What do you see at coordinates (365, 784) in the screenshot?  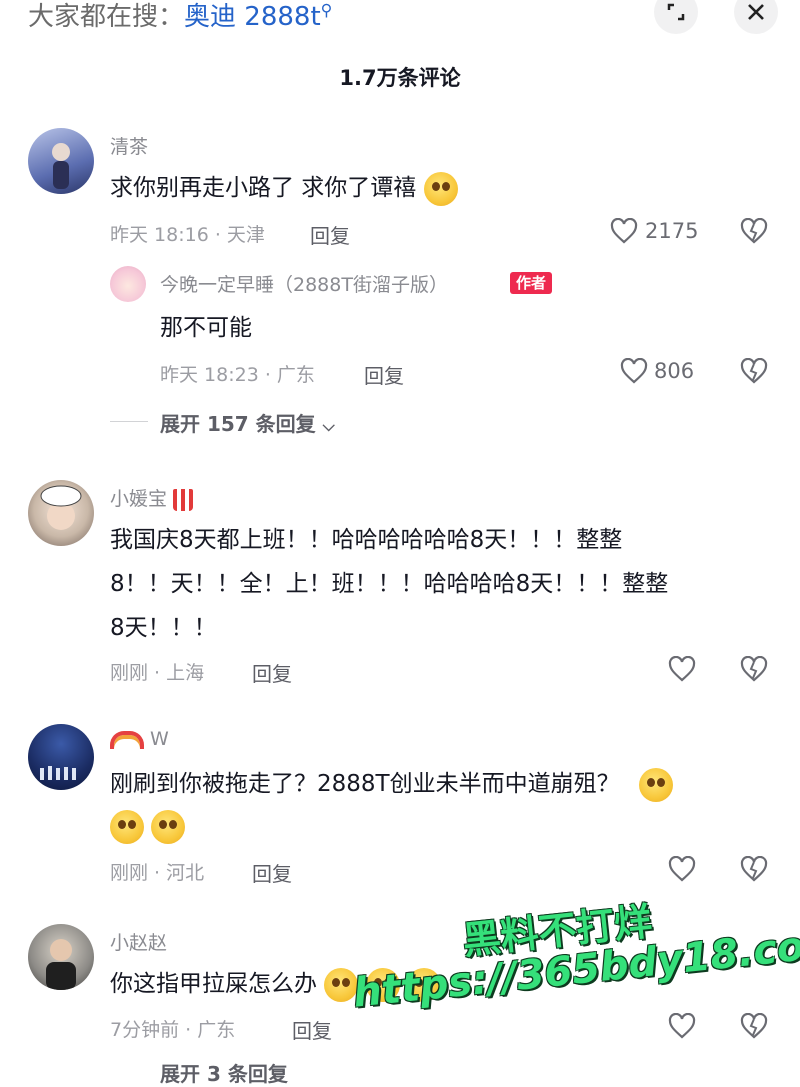 I see `comment-text-content: 刚刷到你被拖走了？2888T创业未半而中道崩殂？` at bounding box center [365, 784].